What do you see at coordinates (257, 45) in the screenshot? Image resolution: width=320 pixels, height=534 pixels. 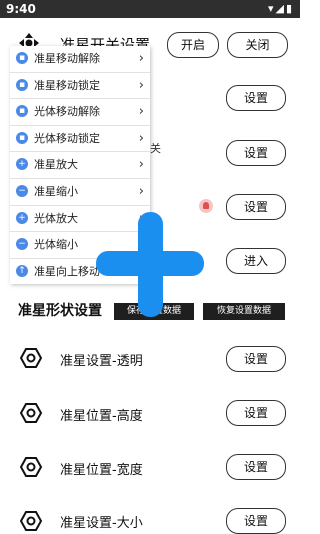 I see `close-button: 关闭` at bounding box center [257, 45].